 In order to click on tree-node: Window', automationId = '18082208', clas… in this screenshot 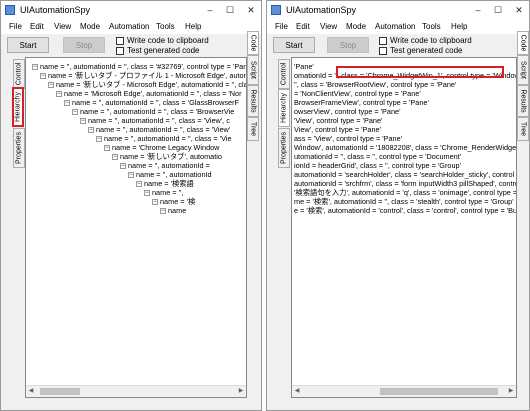, I will do `click(405, 147)`.